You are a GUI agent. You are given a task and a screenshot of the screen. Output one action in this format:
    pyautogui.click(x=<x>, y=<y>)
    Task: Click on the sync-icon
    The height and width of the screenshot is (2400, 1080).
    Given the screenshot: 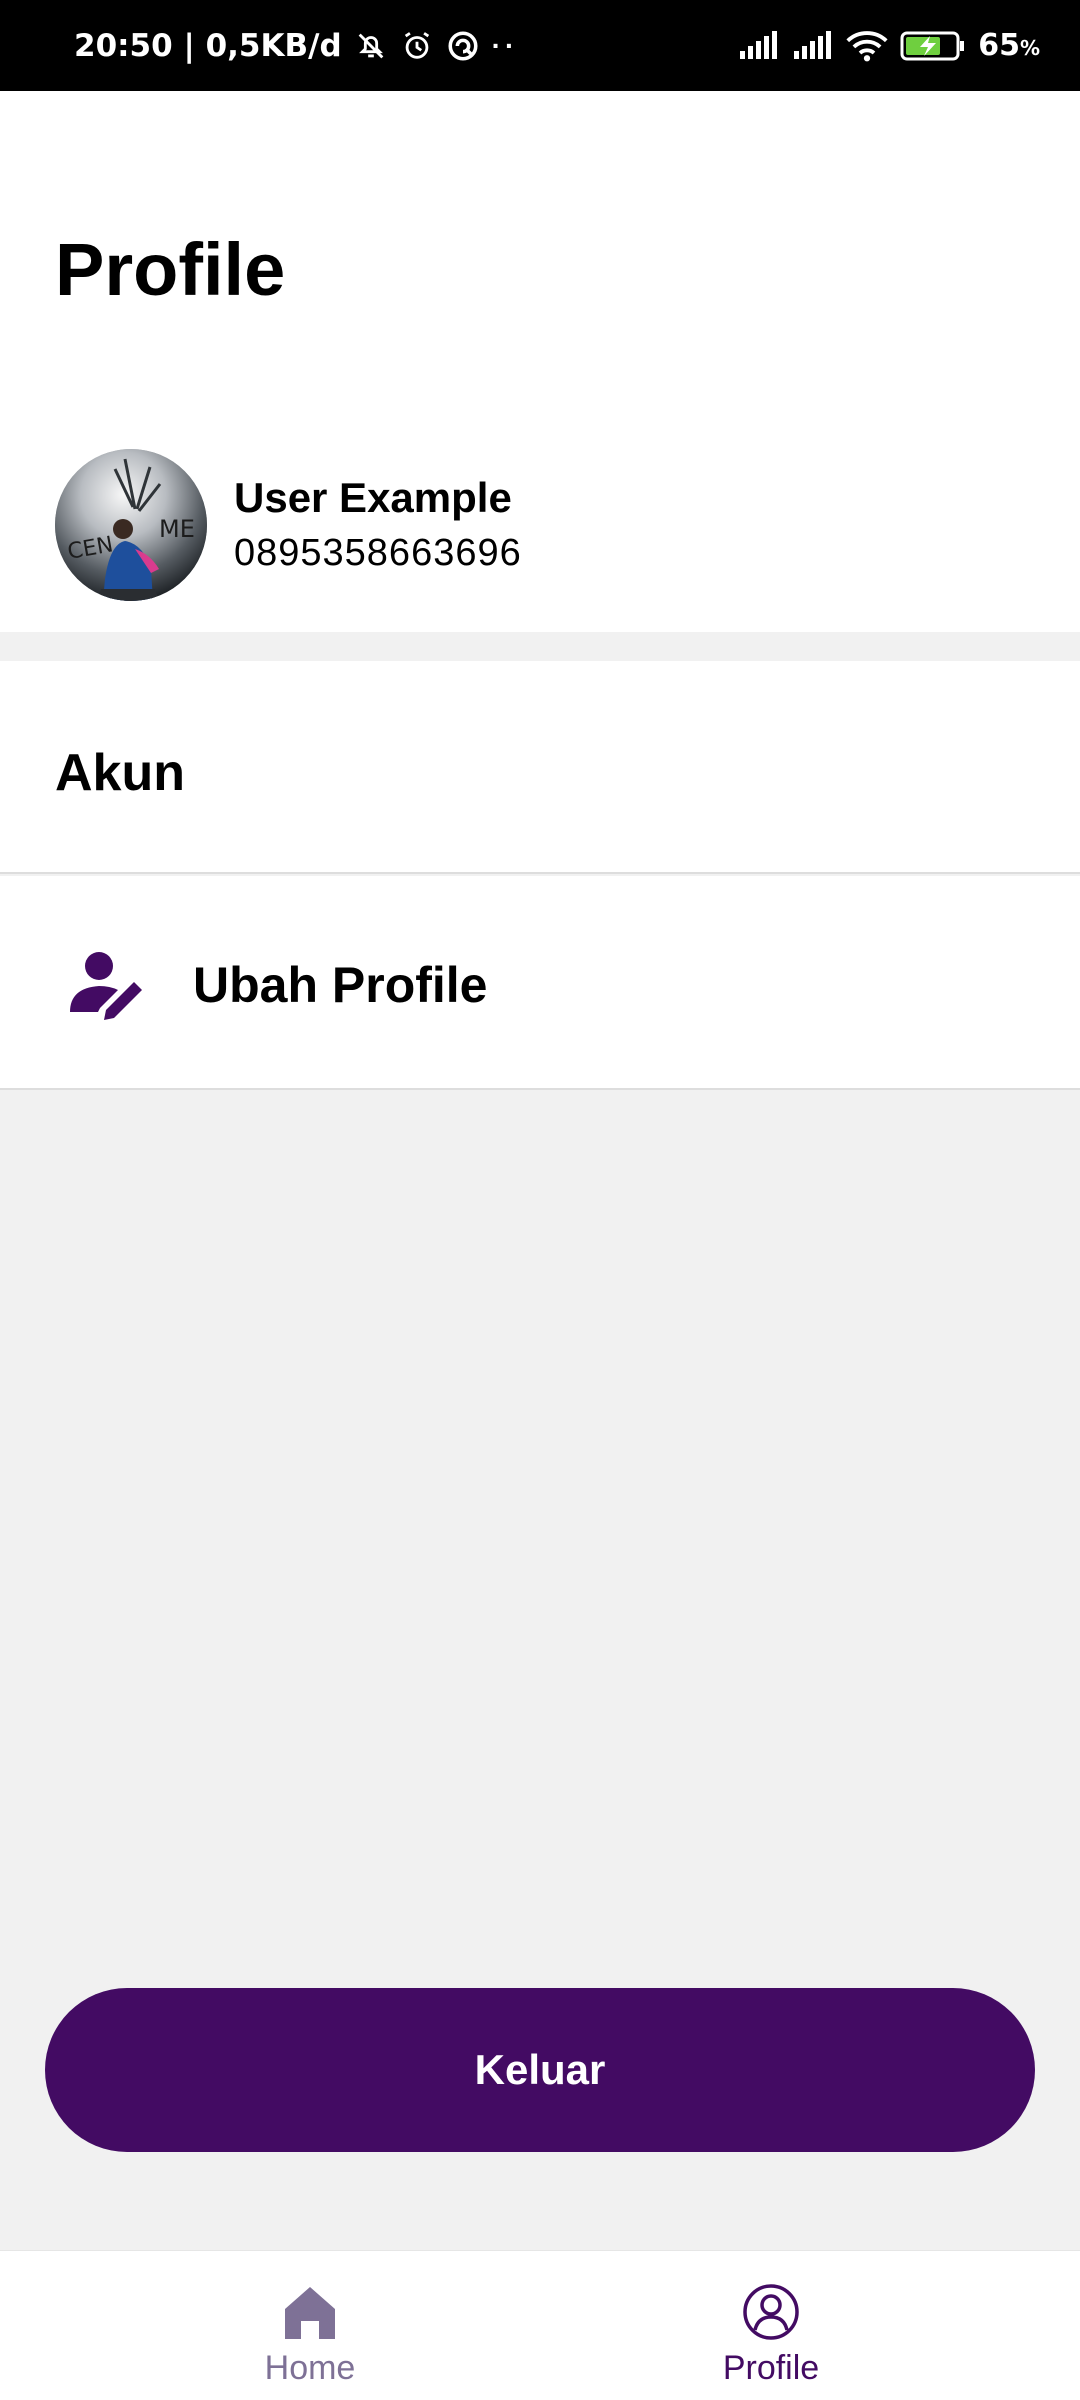 What is the action you would take?
    pyautogui.click(x=463, y=46)
    